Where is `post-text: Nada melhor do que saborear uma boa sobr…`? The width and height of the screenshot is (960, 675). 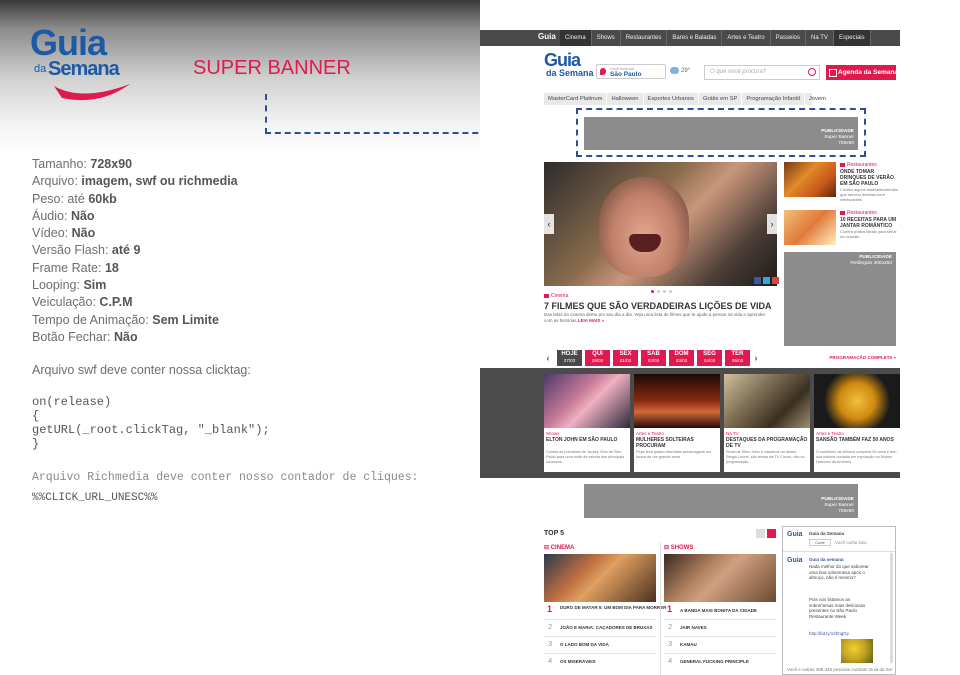
post-text: Nada melhor do que saborear uma boa sobr… is located at coordinates (839, 572).